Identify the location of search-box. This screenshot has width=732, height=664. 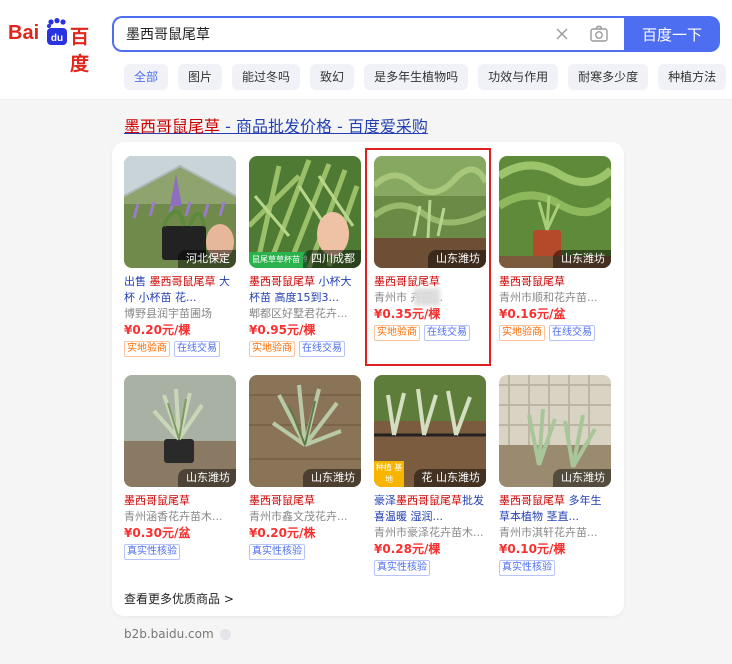
(368, 34).